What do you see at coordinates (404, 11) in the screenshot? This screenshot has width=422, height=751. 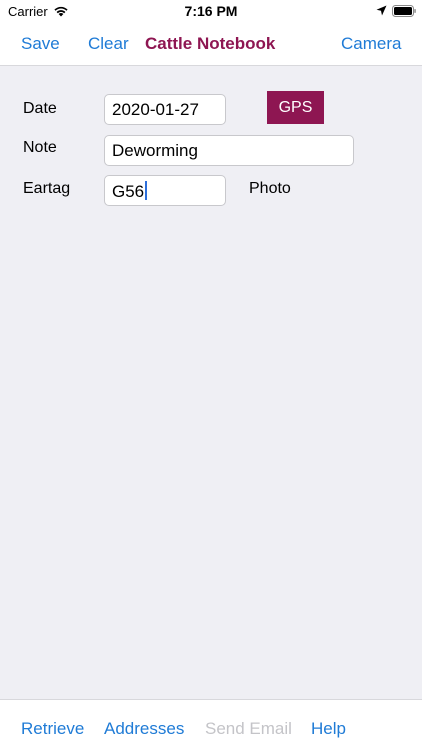 I see `battery-icon` at bounding box center [404, 11].